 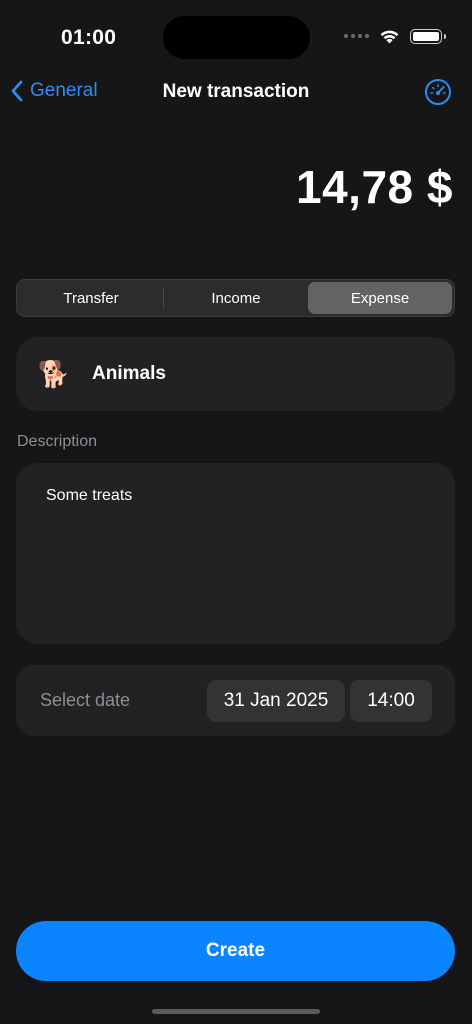 I want to click on category-label: Animals, so click(x=129, y=373).